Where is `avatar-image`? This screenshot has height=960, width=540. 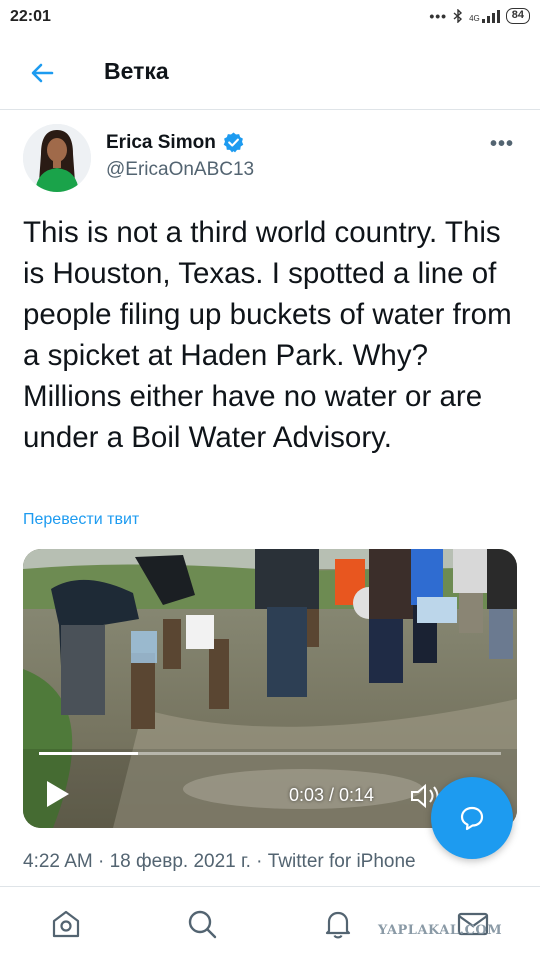 avatar-image is located at coordinates (57, 158).